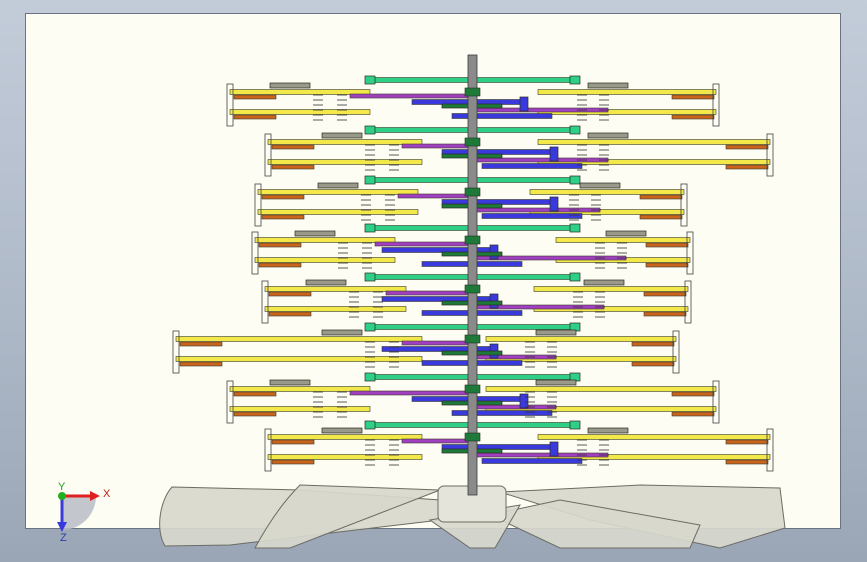 This screenshot has height=562, width=867. Describe the element at coordinates (62, 487) in the screenshot. I see `y-axis-label: Y` at that location.